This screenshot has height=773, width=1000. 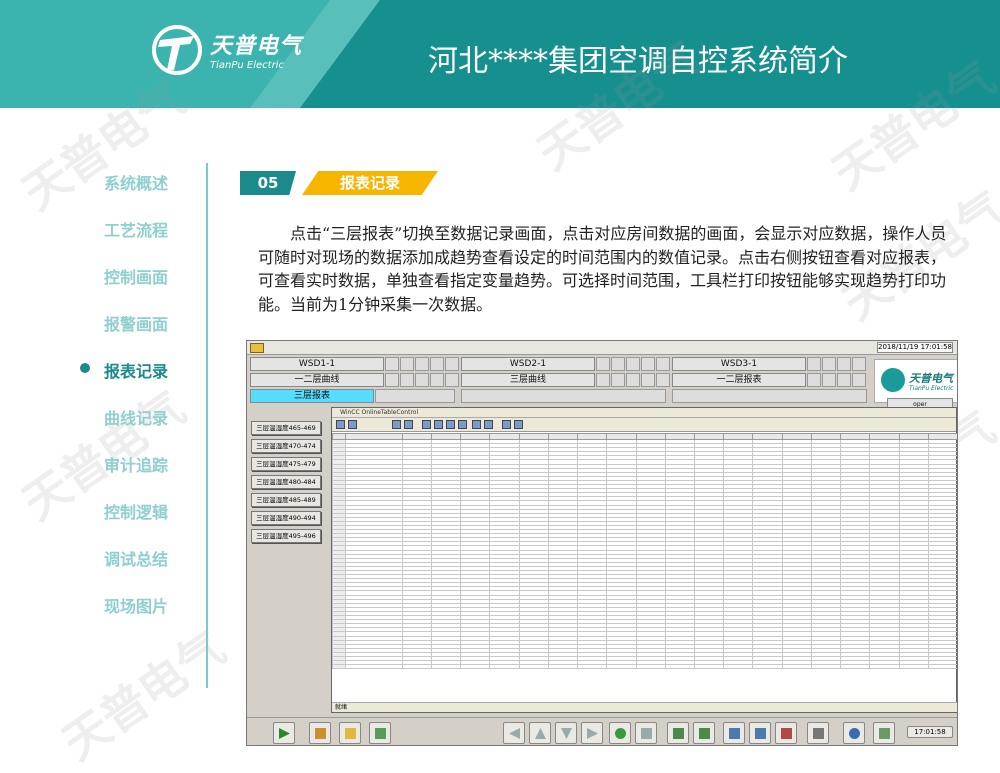 I want to click on nav-left-button, so click(x=514, y=733).